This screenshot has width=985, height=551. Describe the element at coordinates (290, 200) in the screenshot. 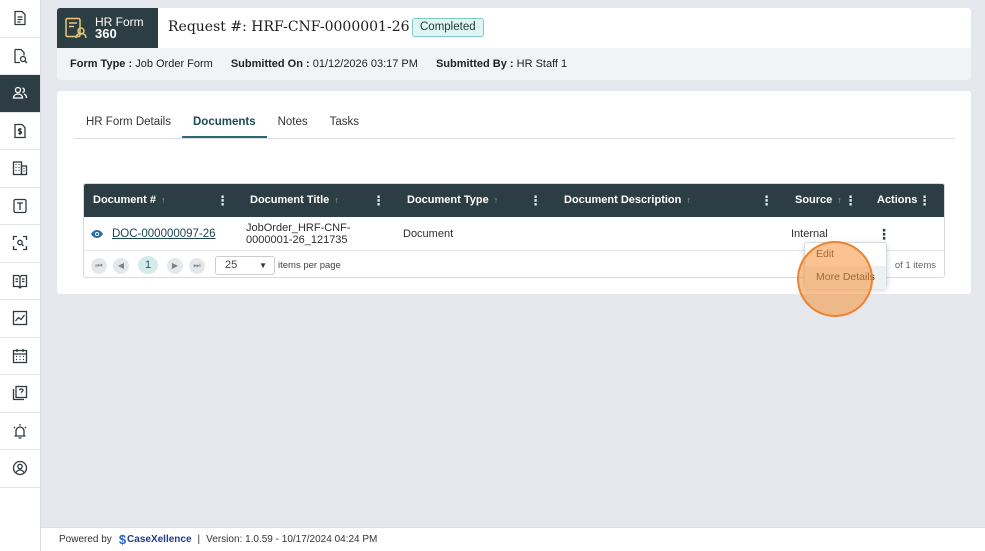

I see `column-document-title-label: Document Title` at that location.